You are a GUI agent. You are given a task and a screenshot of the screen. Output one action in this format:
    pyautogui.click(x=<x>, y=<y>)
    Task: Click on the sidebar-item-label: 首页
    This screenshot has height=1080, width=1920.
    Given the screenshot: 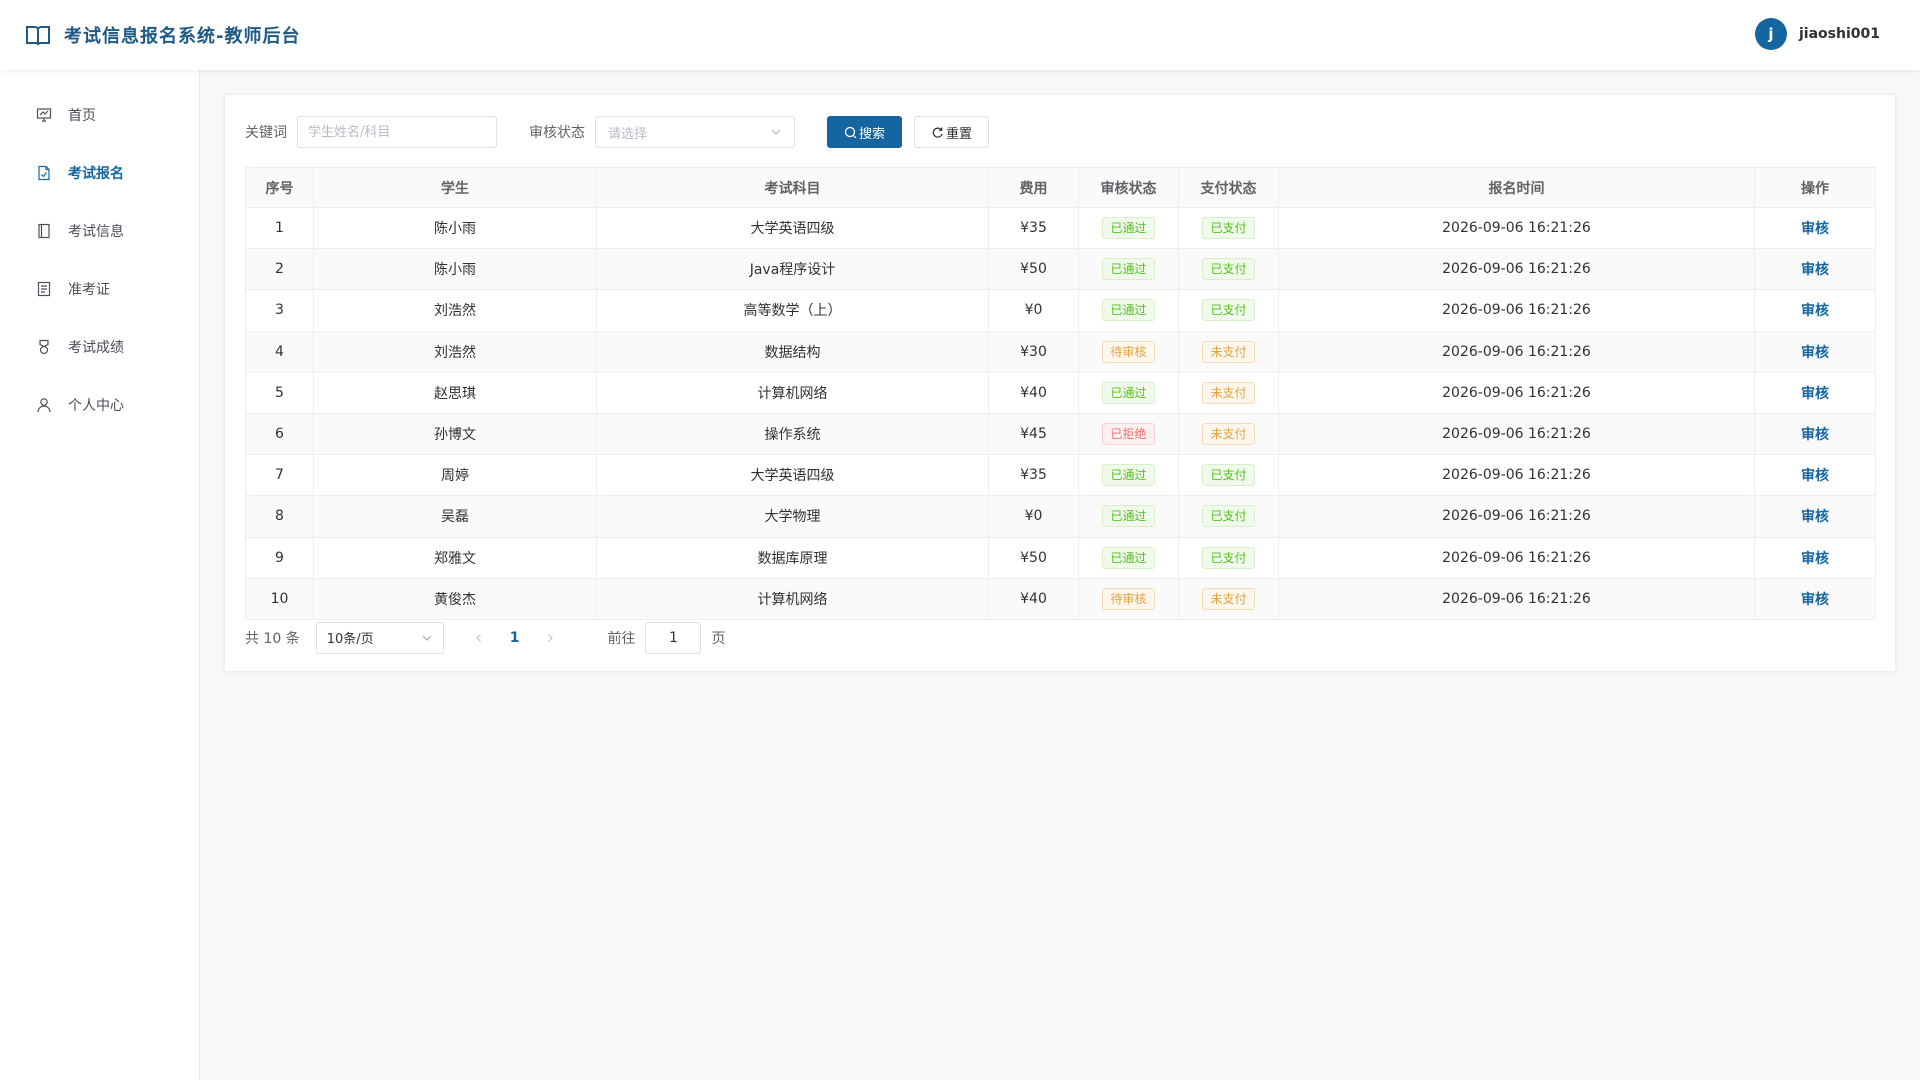 What is the action you would take?
    pyautogui.click(x=82, y=116)
    